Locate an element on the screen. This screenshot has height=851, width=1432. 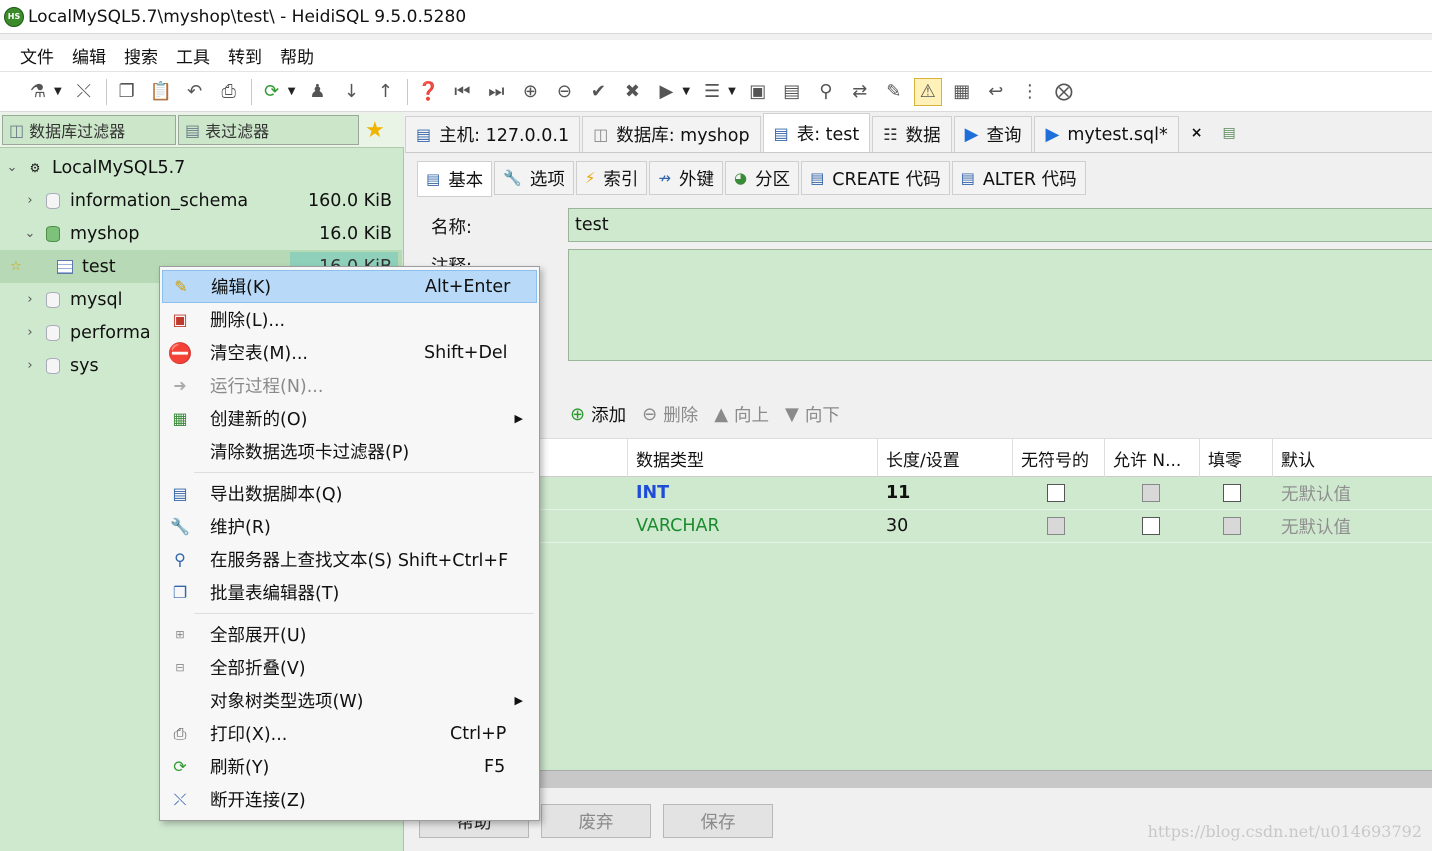
cell-data-type: VARCHAR is located at coordinates (753, 526).